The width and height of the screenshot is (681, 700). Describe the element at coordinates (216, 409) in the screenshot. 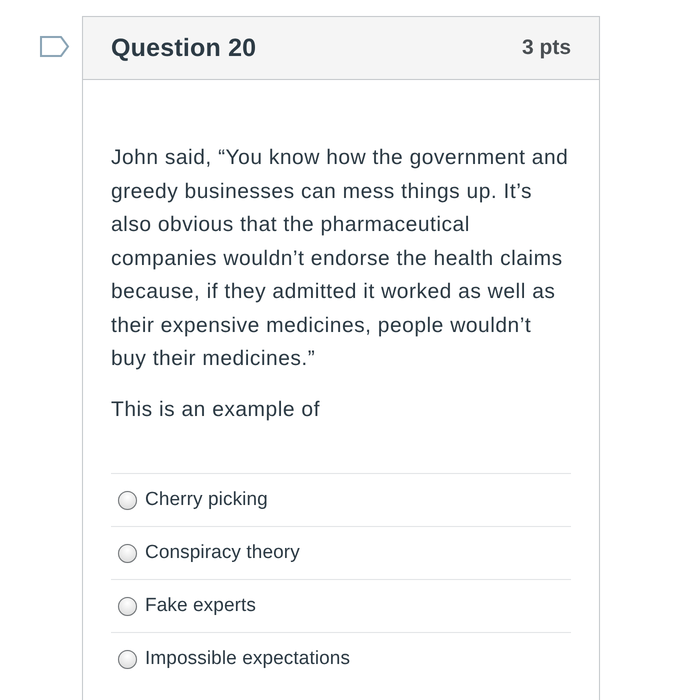

I see `question-text: This is an example of` at that location.